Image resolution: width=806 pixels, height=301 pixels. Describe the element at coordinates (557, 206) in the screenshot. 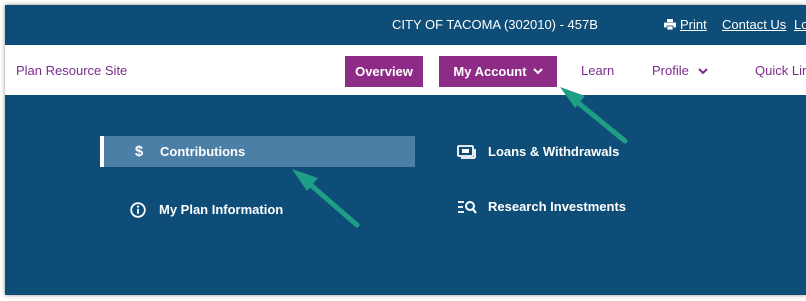

I see `menu-item-research-label: Research Investments` at that location.